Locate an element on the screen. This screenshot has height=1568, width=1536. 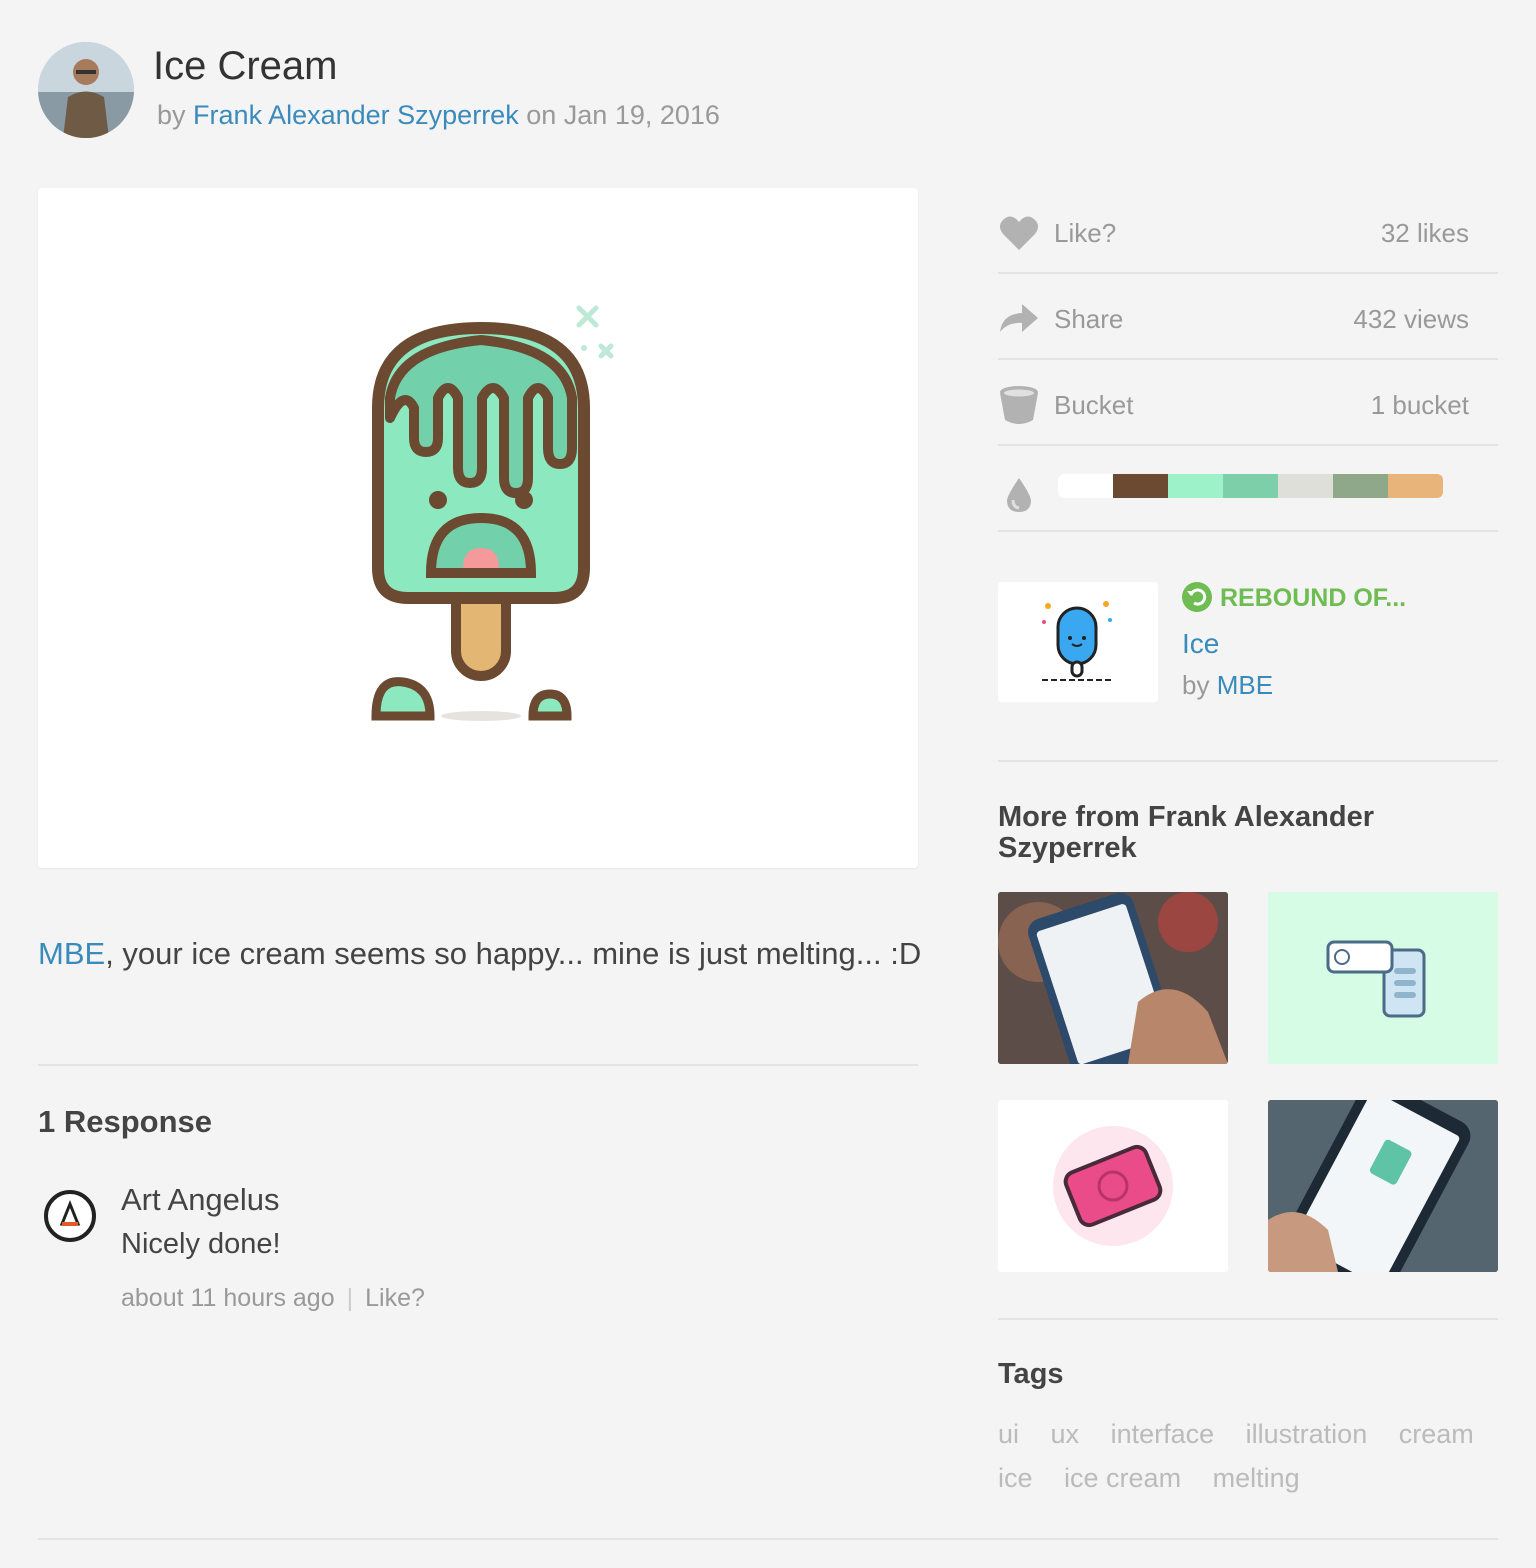
ice-cream-illustration is located at coordinates (492, 513).